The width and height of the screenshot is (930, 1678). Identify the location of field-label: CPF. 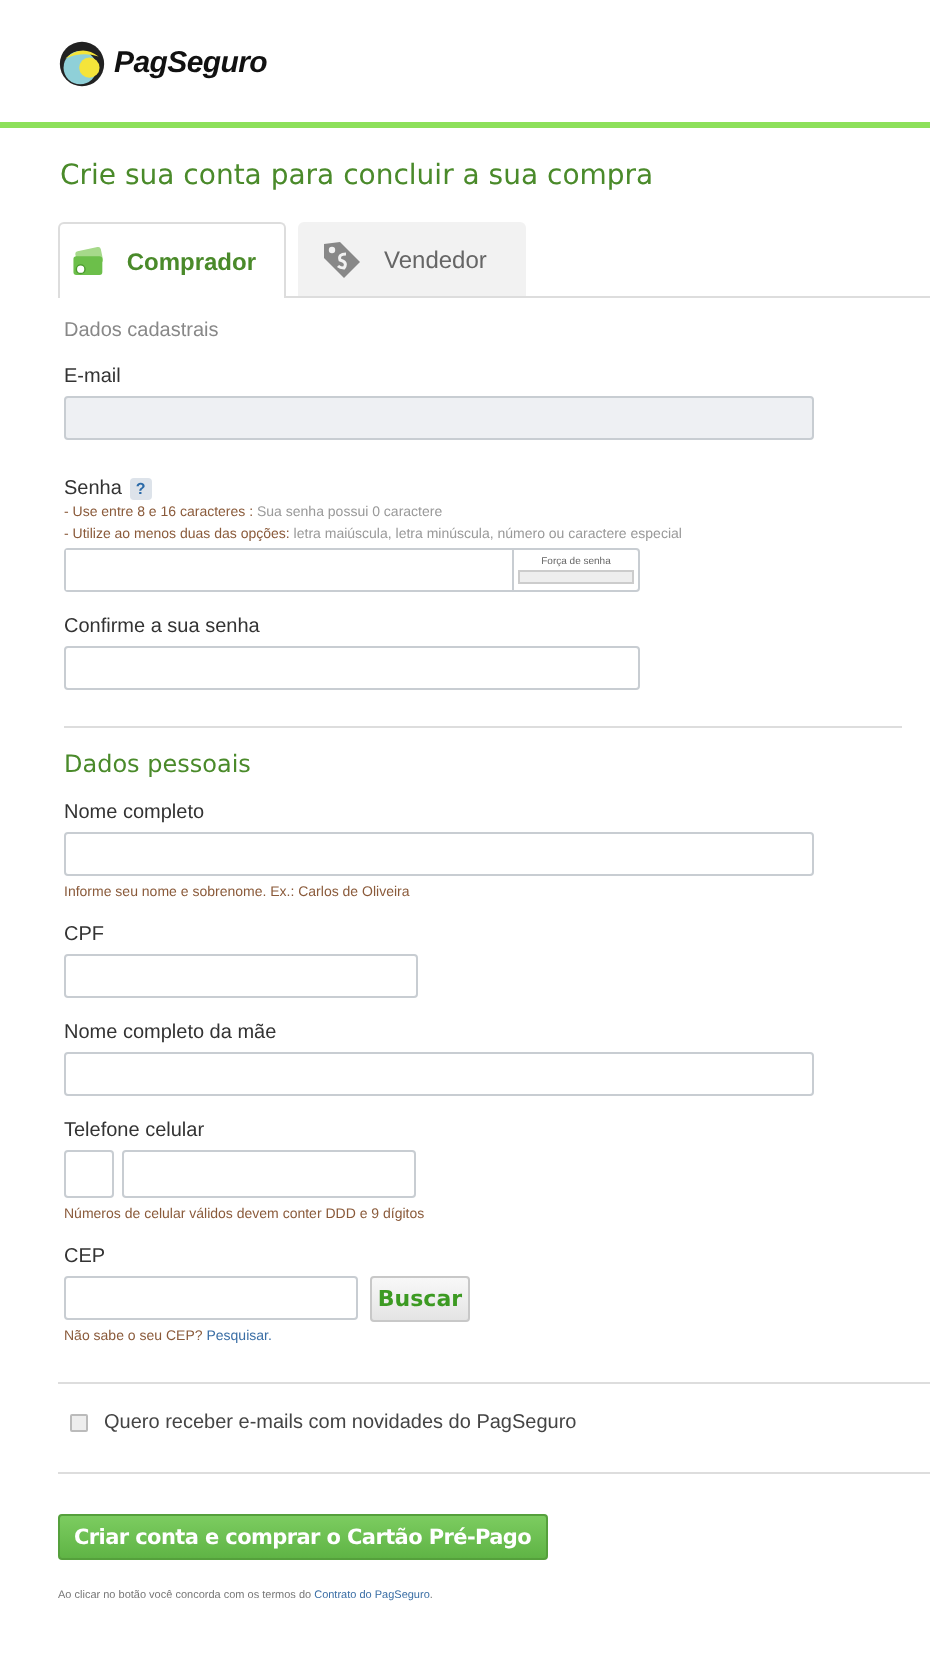
(85, 935).